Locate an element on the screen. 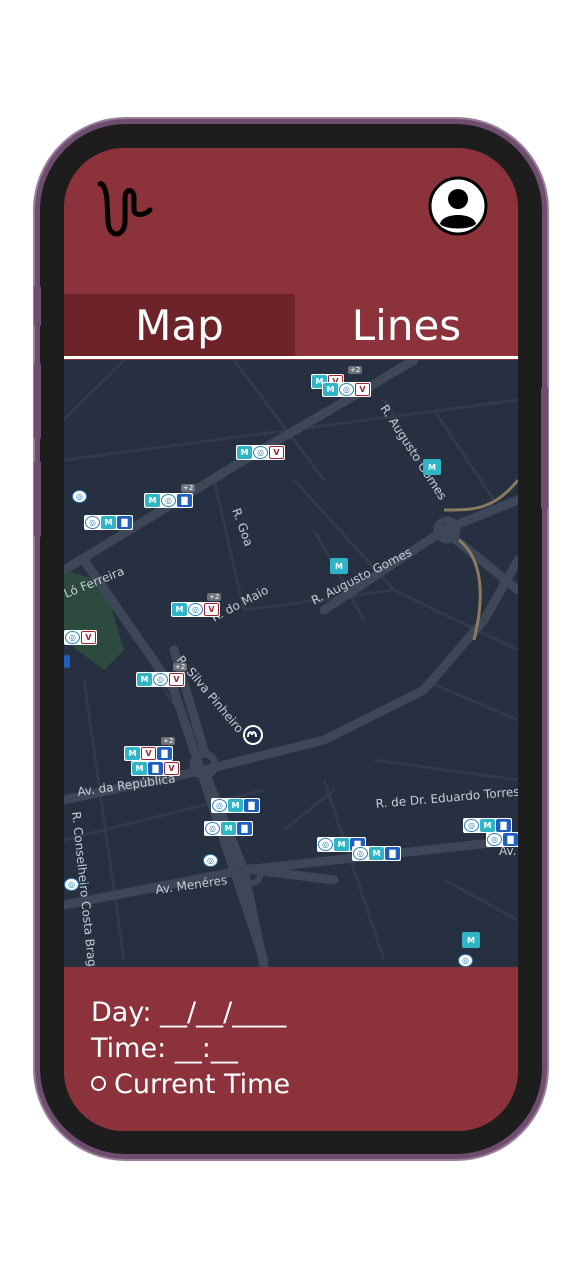 The height and width of the screenshot is (1280, 576). transit-stop-marker: ◎ ▇ is located at coordinates (502, 839).